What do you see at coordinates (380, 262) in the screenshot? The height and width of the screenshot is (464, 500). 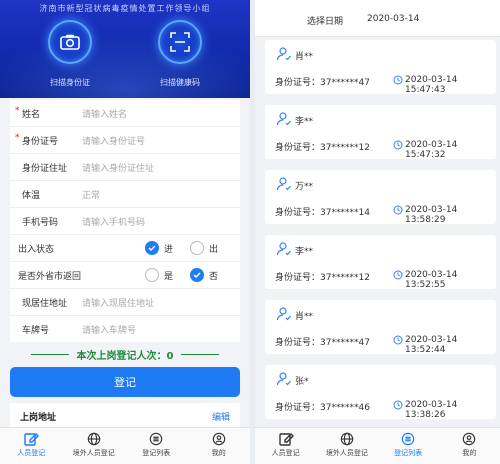 I see `record-card: 李** 身份证号：37******12 2020-03-14 13:52:55` at bounding box center [380, 262].